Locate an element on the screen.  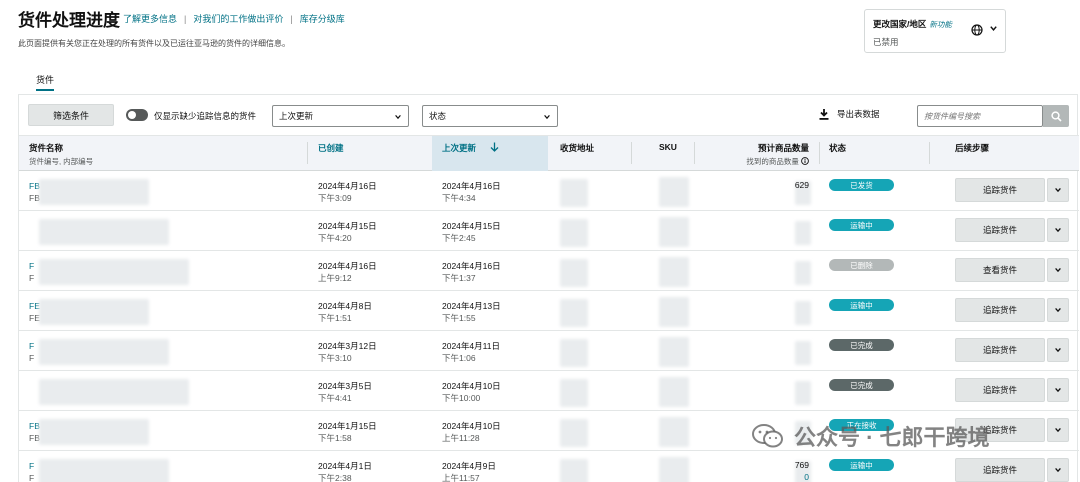
learn-more-link: 了解更多信息 is located at coordinates (150, 18).